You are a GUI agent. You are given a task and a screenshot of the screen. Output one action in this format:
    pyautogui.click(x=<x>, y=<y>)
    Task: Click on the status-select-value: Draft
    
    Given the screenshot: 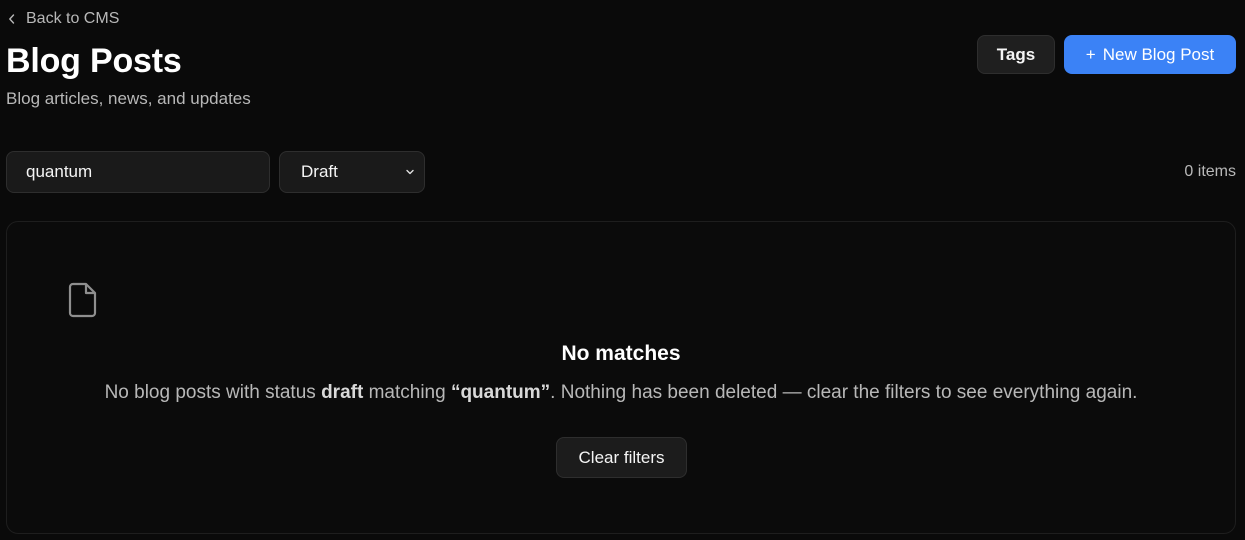 What is the action you would take?
    pyautogui.click(x=319, y=171)
    